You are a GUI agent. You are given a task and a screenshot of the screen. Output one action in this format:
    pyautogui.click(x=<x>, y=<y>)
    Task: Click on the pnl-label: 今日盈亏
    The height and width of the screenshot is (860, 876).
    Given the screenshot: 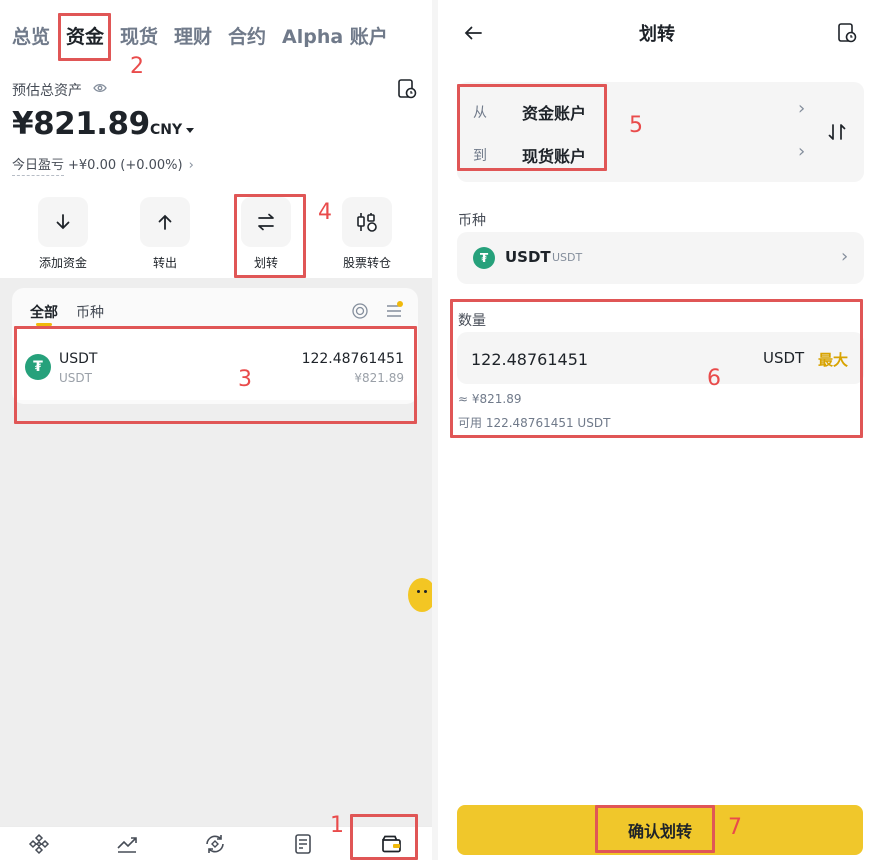 What is the action you would take?
    pyautogui.click(x=38, y=165)
    